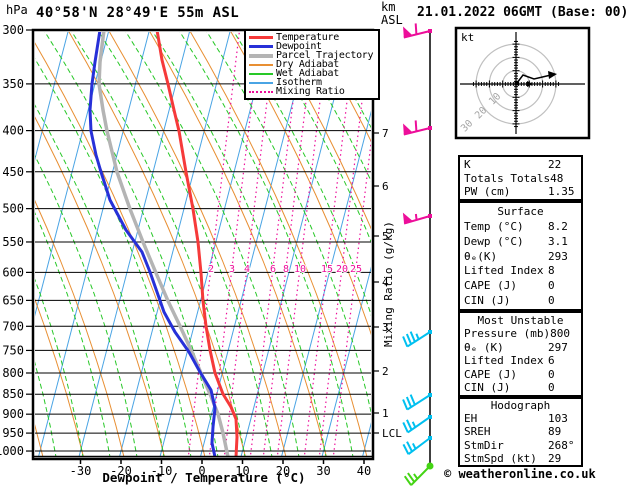 Image resolution: width=629 pixels, height=486 pixels. I want to click on parcel-line-swatch, so click(261, 55).